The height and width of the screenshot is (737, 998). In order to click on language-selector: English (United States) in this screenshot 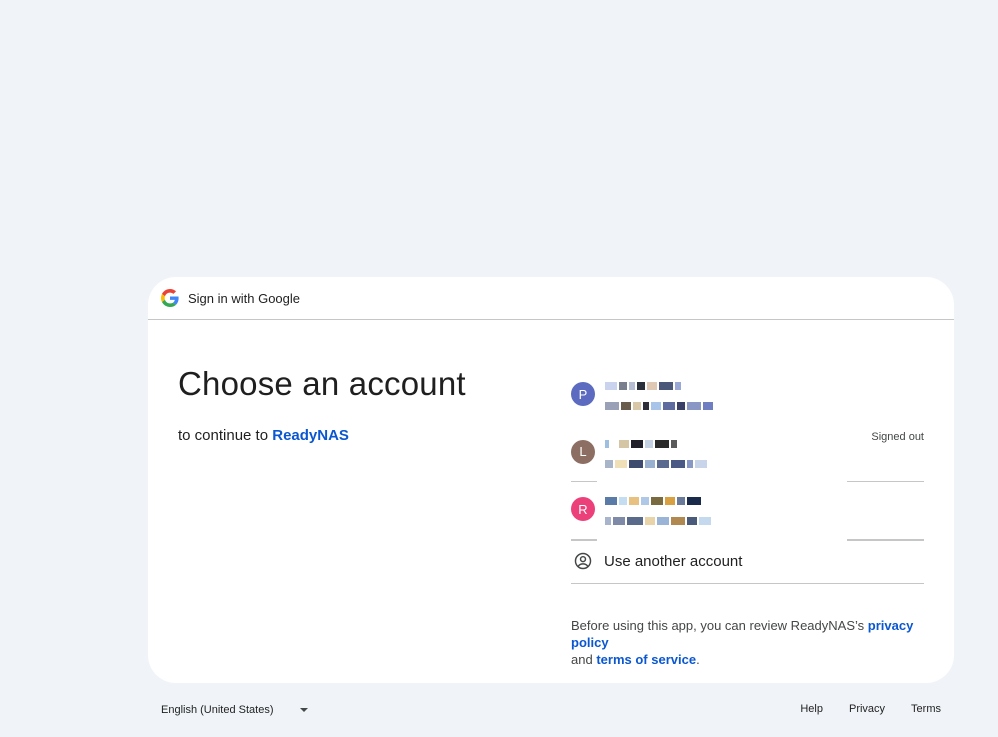, I will do `click(234, 710)`.